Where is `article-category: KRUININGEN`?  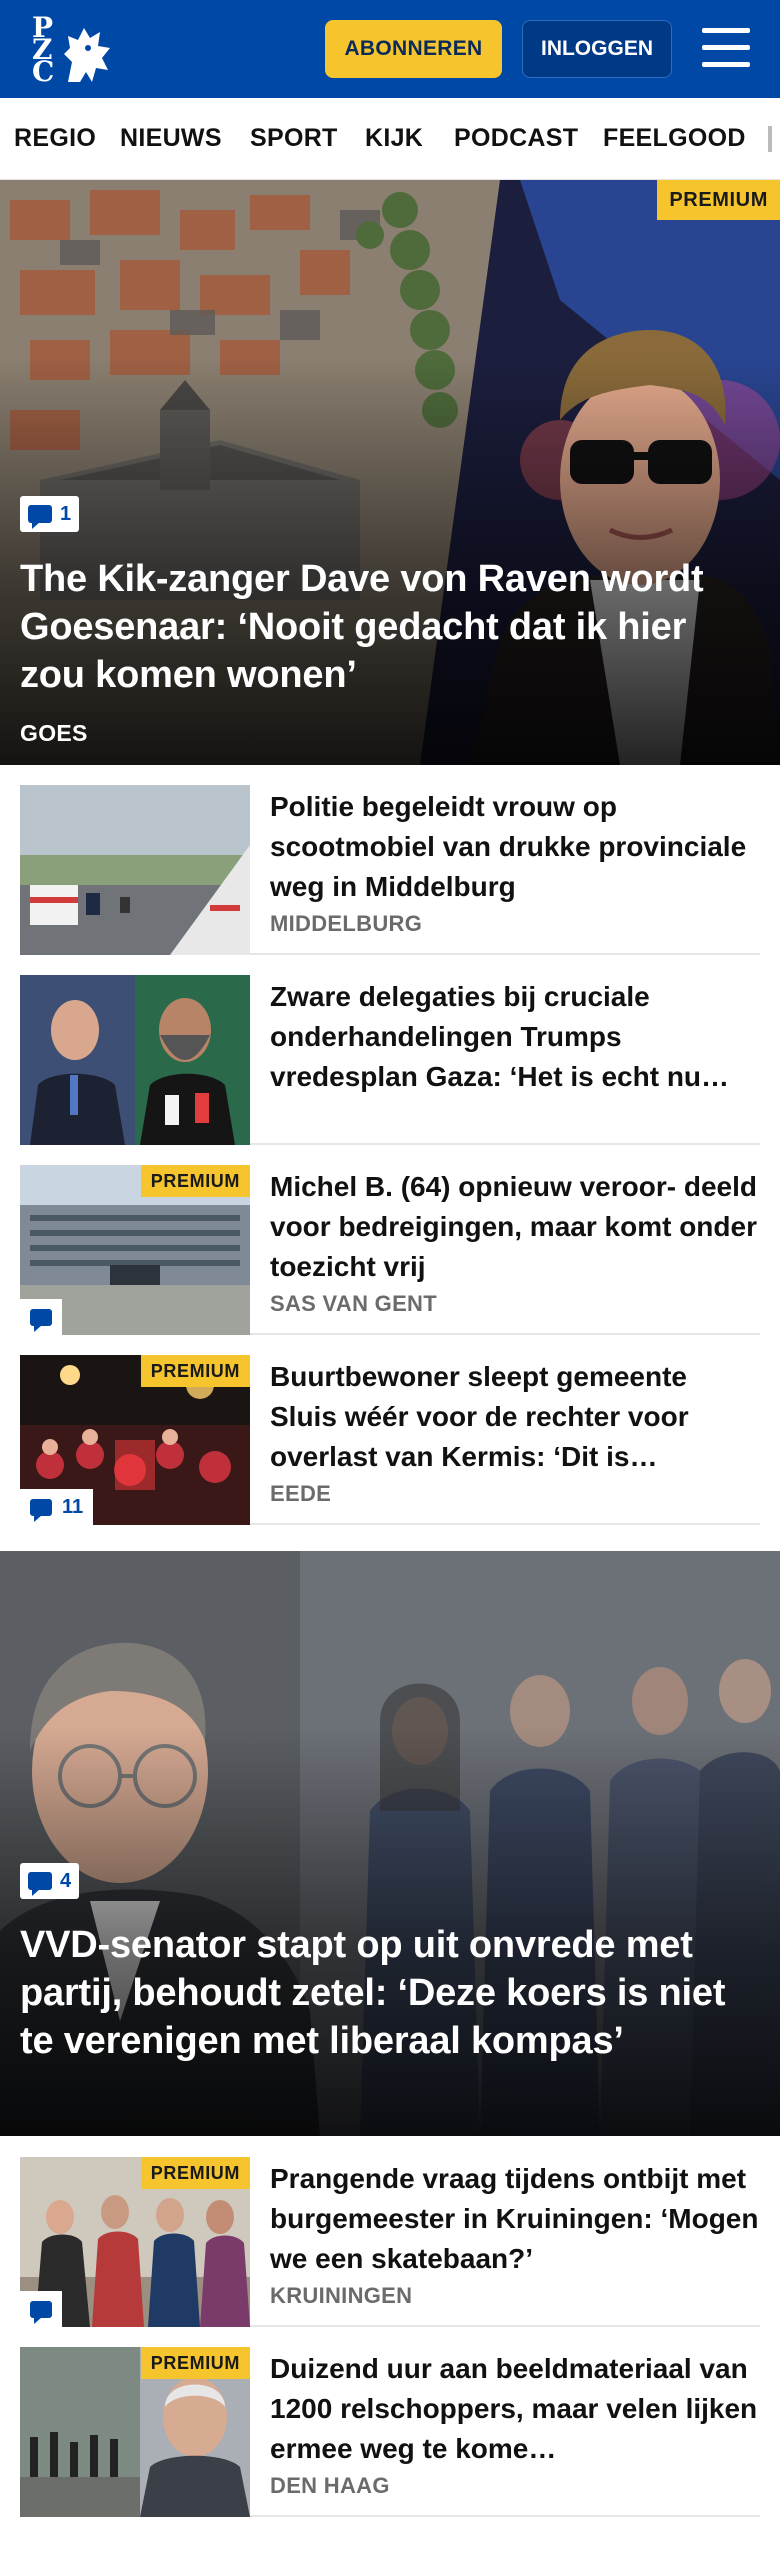
article-category: KRUININGEN is located at coordinates (341, 2295).